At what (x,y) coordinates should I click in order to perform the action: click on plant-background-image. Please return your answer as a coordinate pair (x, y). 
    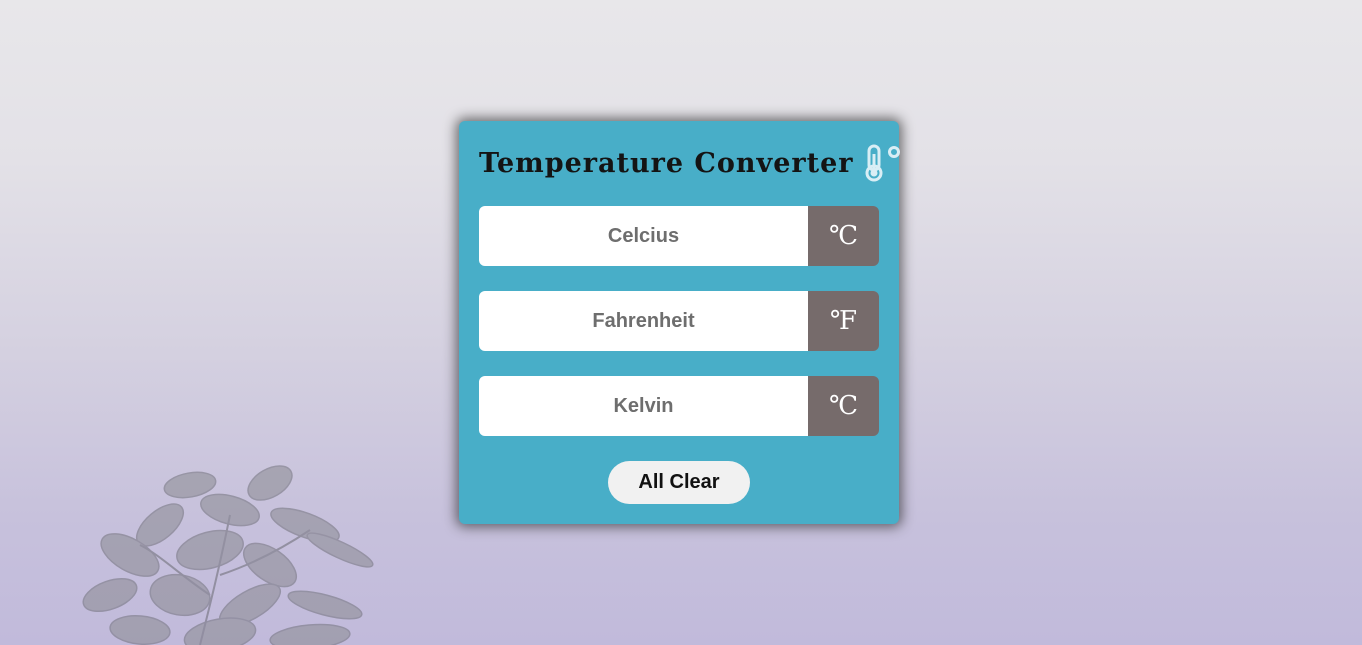
    Looking at the image, I should click on (228, 555).